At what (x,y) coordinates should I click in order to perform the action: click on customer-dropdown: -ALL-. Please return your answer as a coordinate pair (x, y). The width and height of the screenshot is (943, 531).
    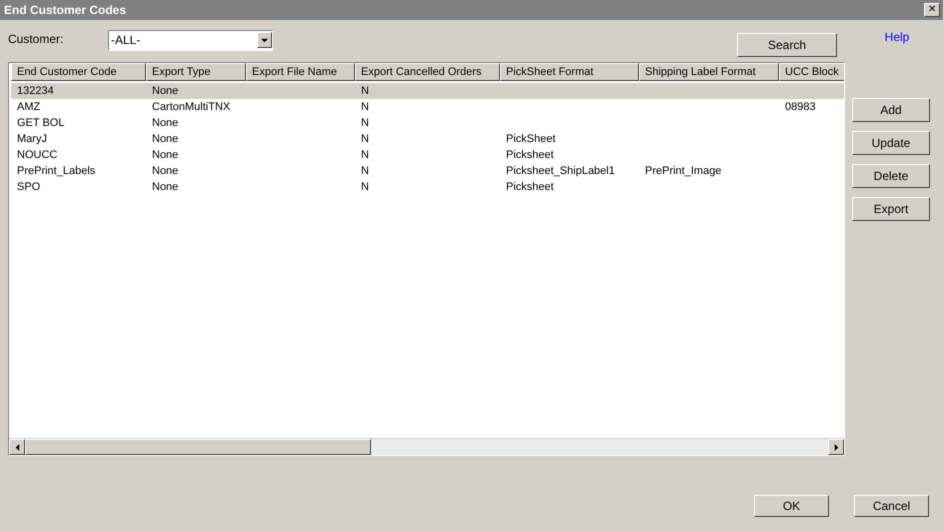
    Looking at the image, I should click on (190, 40).